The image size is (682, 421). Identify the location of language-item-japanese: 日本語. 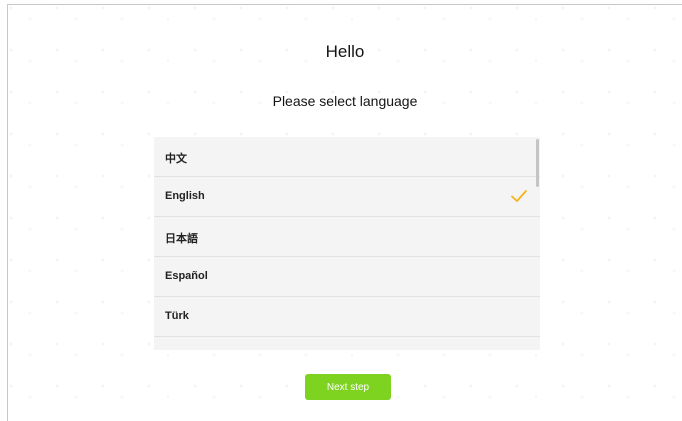
(347, 237).